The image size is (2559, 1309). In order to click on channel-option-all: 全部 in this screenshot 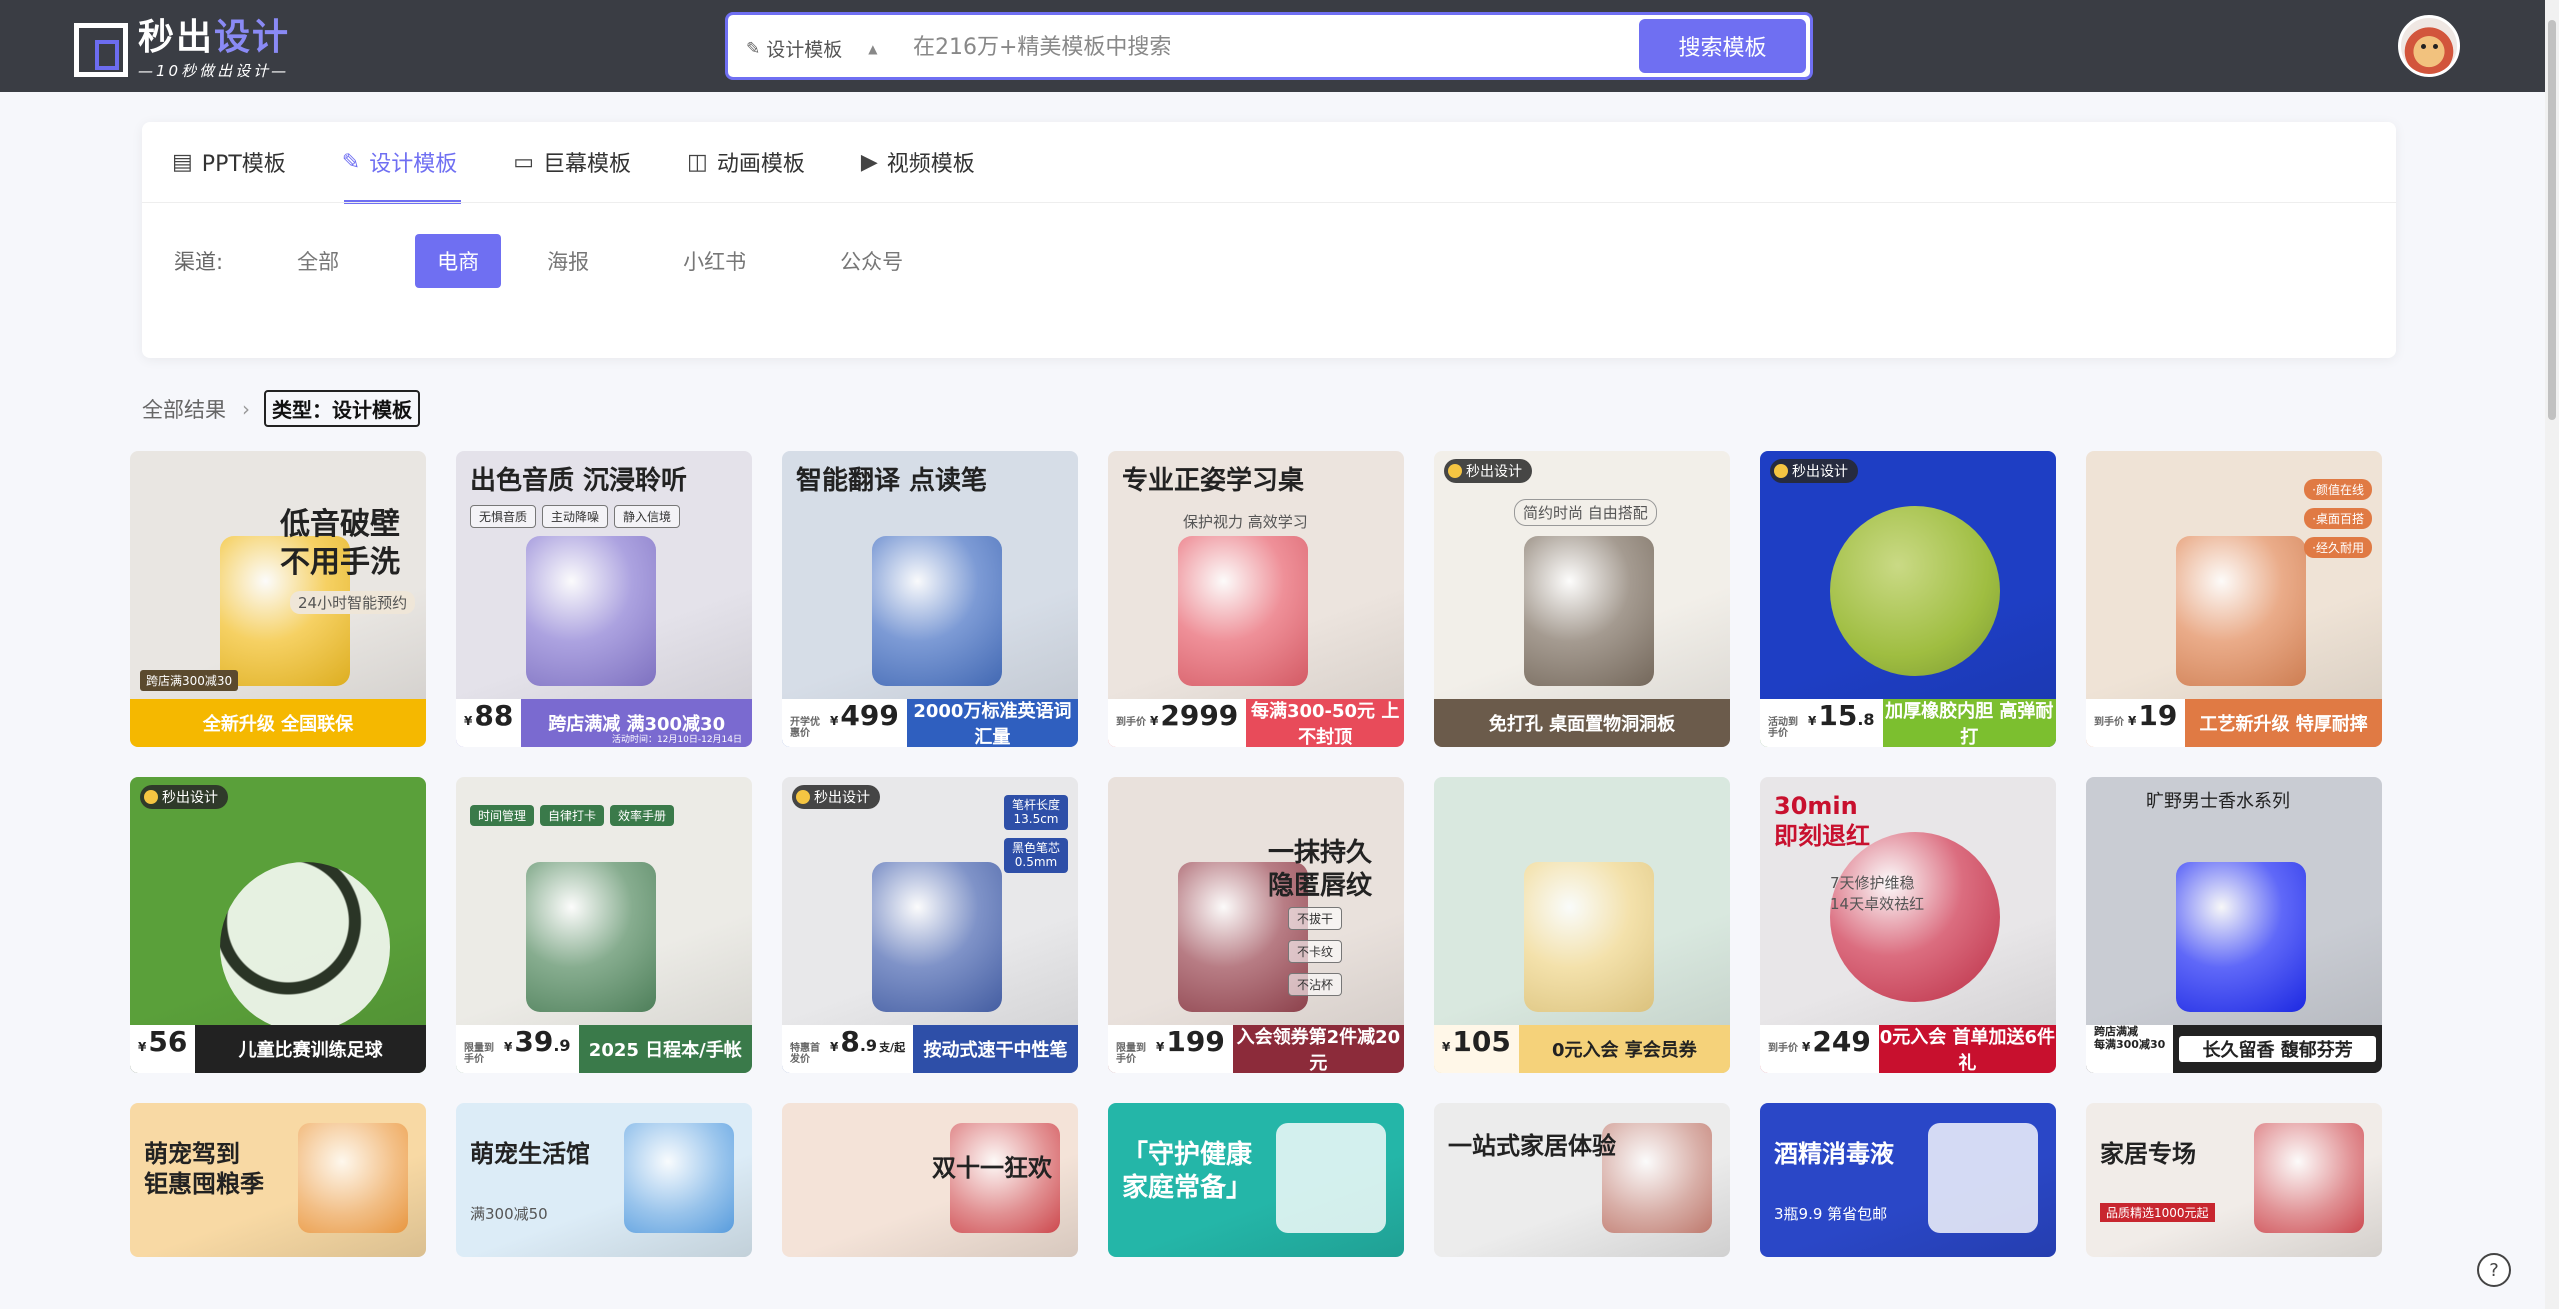, I will do `click(318, 261)`.